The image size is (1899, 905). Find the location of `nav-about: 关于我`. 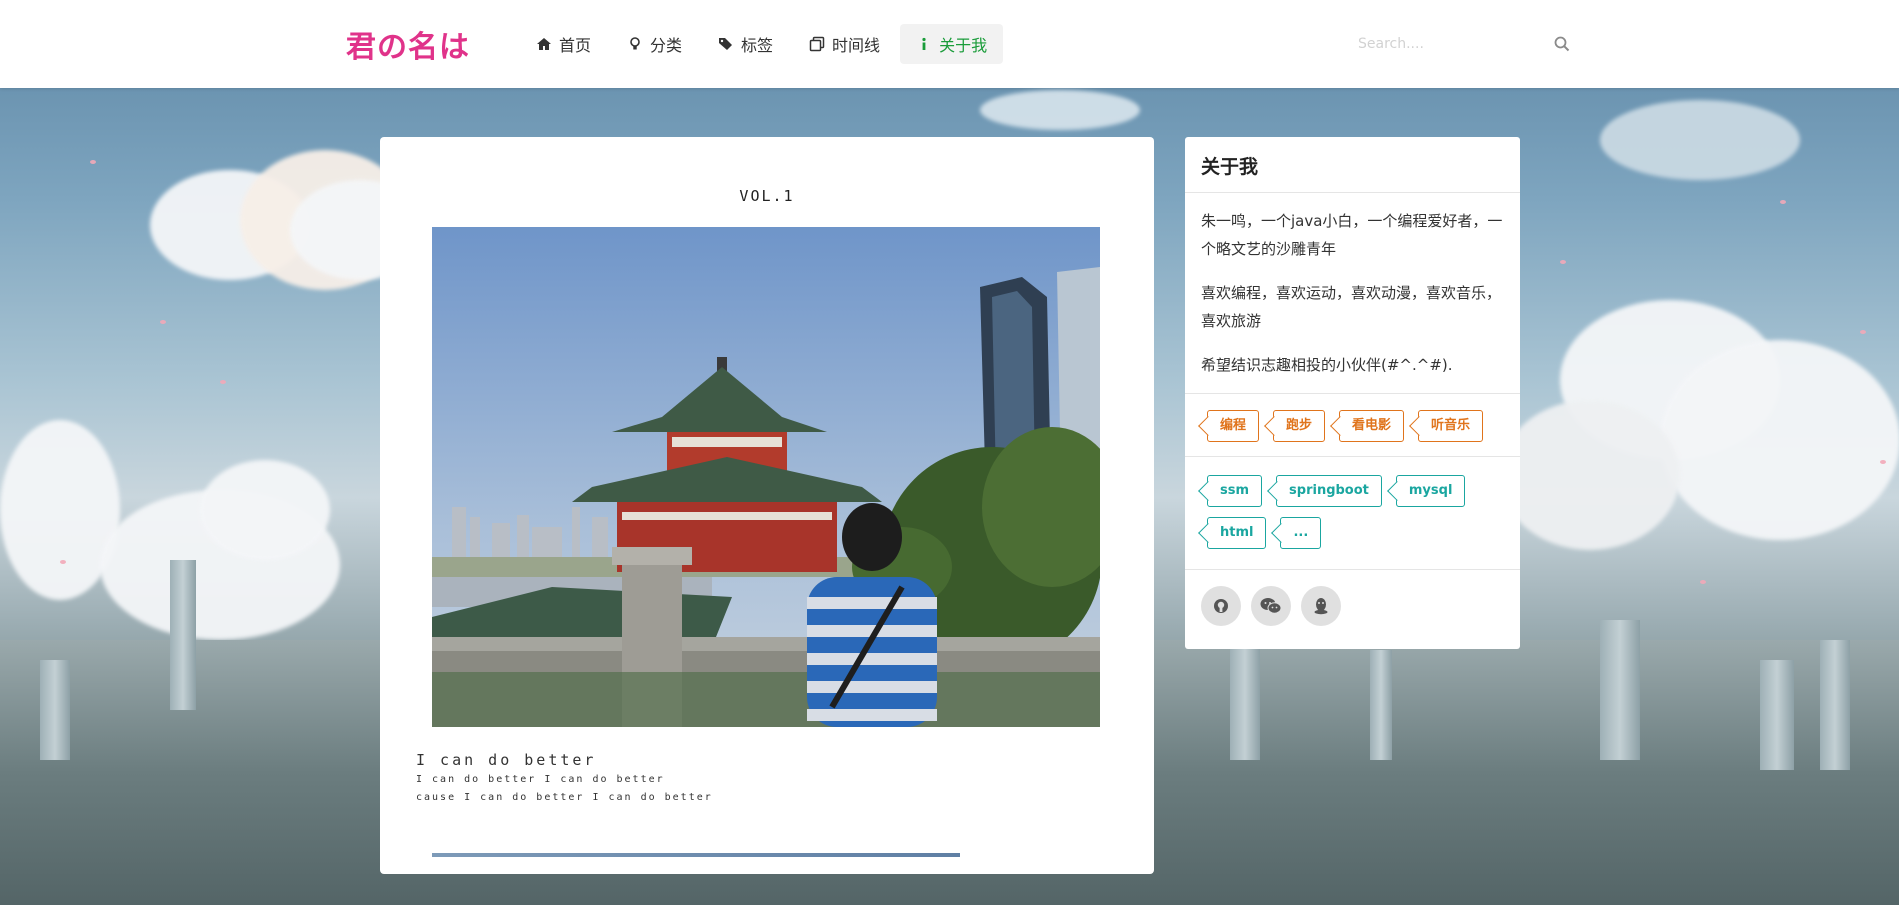

nav-about: 关于我 is located at coordinates (952, 44).